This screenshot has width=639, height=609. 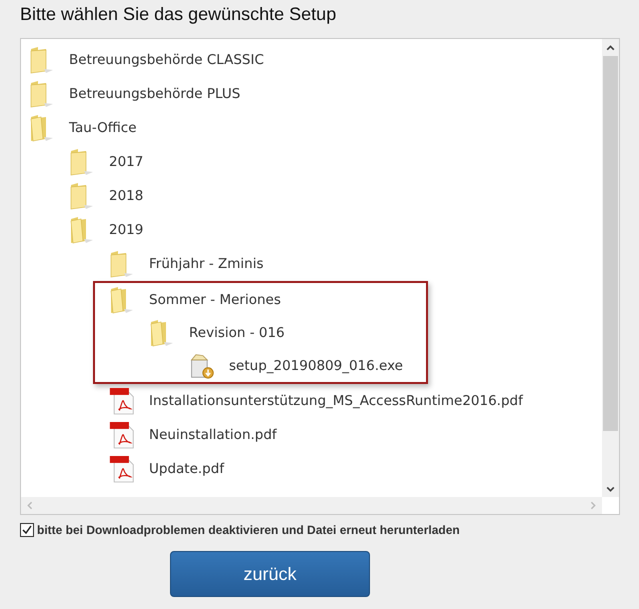 I want to click on tree-item: 2019, so click(x=126, y=230).